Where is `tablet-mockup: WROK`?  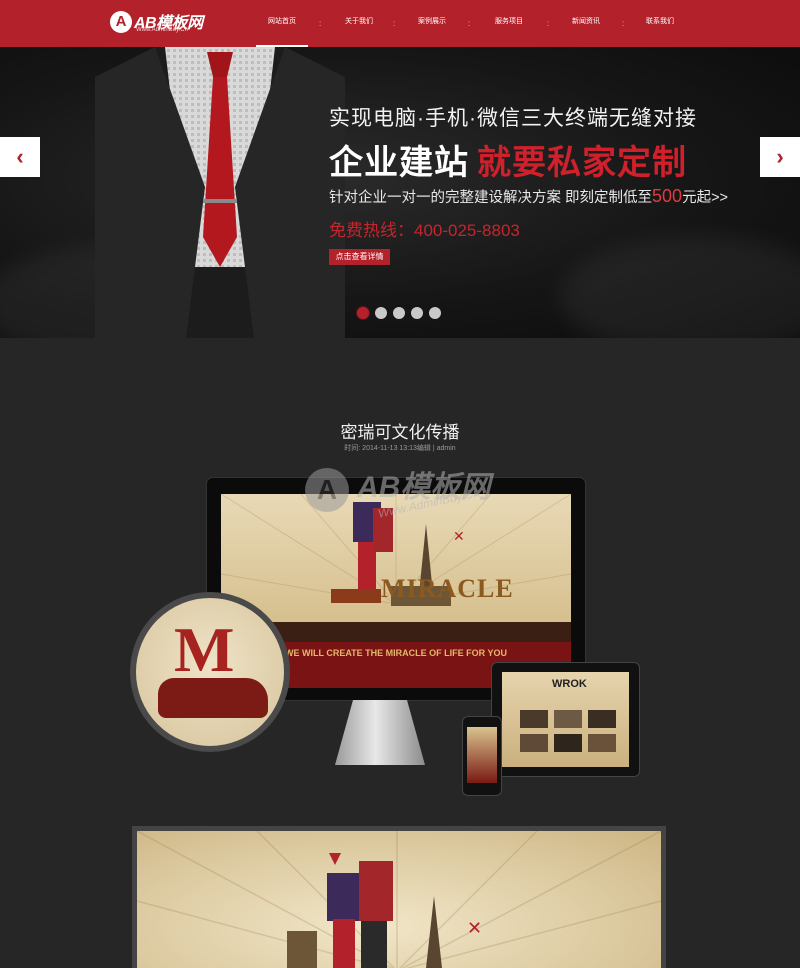 tablet-mockup: WROK is located at coordinates (565, 719).